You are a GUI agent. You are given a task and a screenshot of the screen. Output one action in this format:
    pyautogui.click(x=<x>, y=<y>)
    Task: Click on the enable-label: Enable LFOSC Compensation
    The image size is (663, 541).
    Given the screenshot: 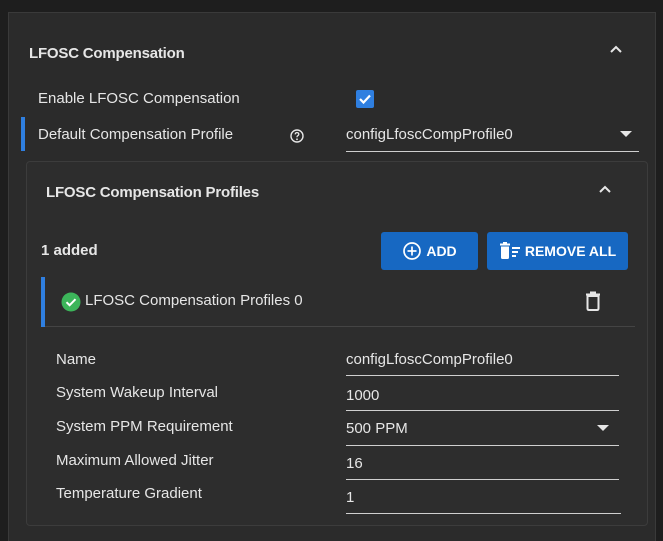 What is the action you would take?
    pyautogui.click(x=139, y=98)
    